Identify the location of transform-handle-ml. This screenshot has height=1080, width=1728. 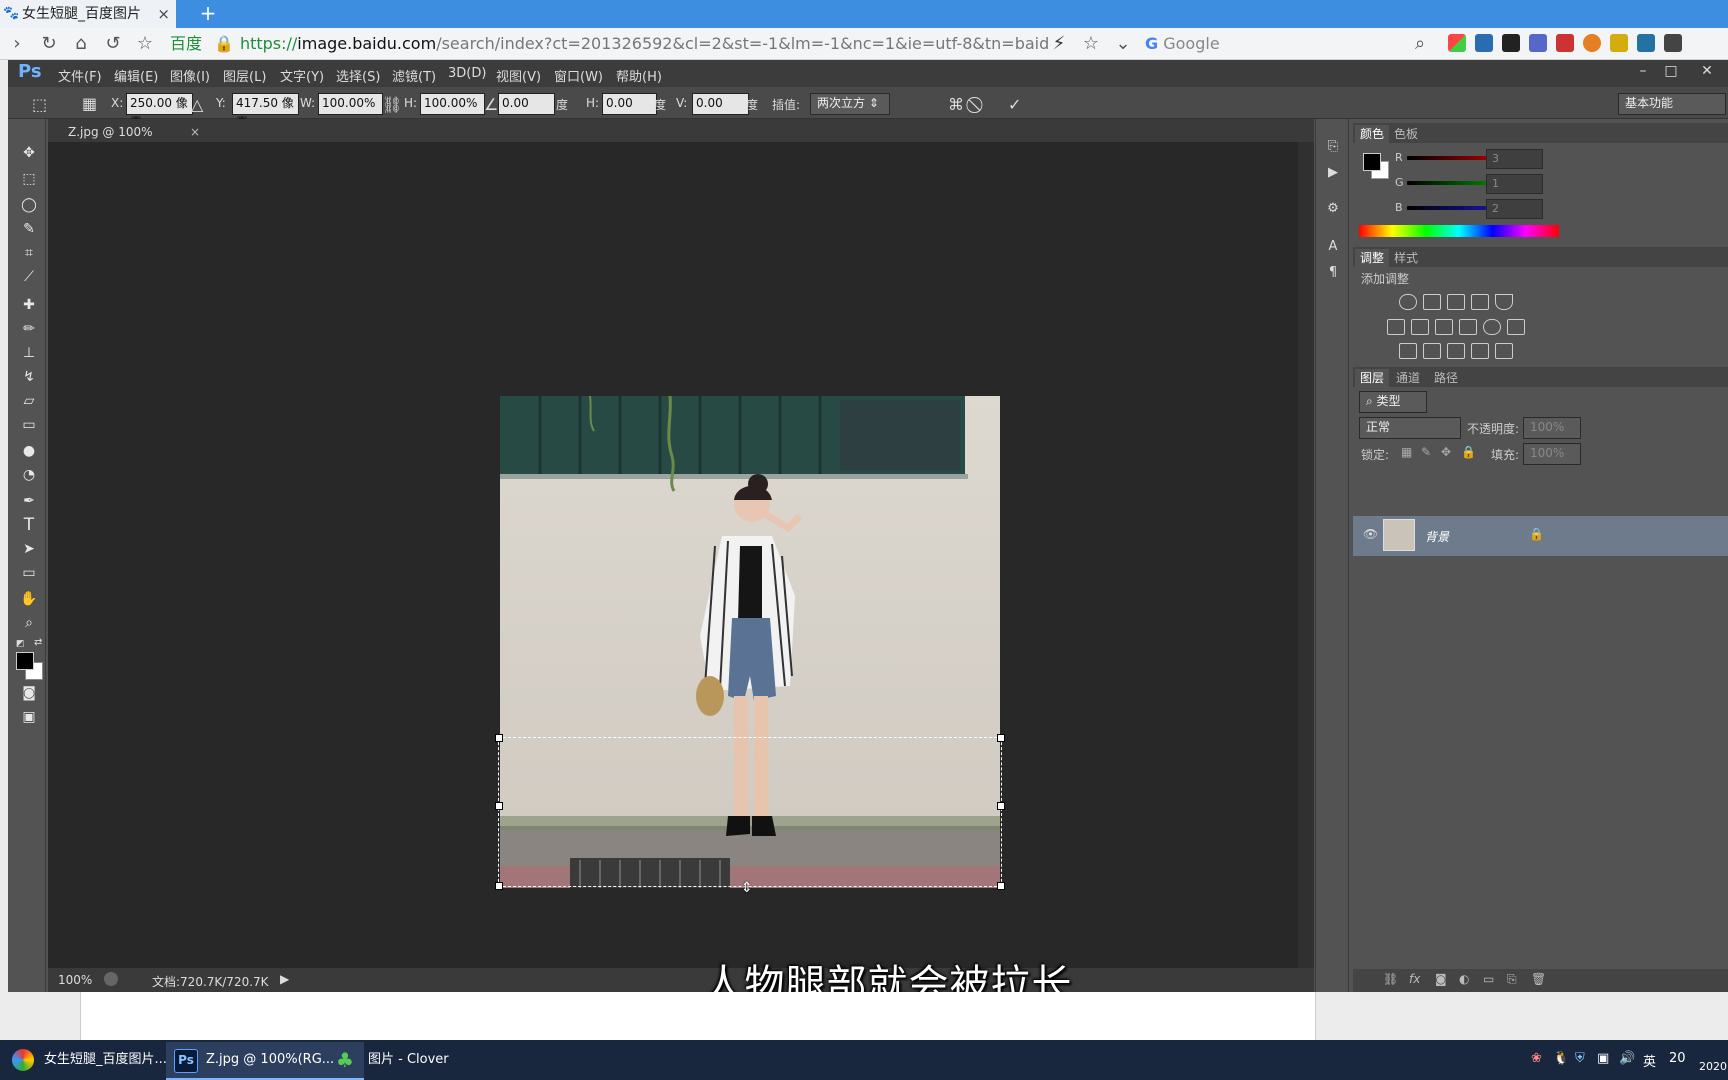
(499, 806).